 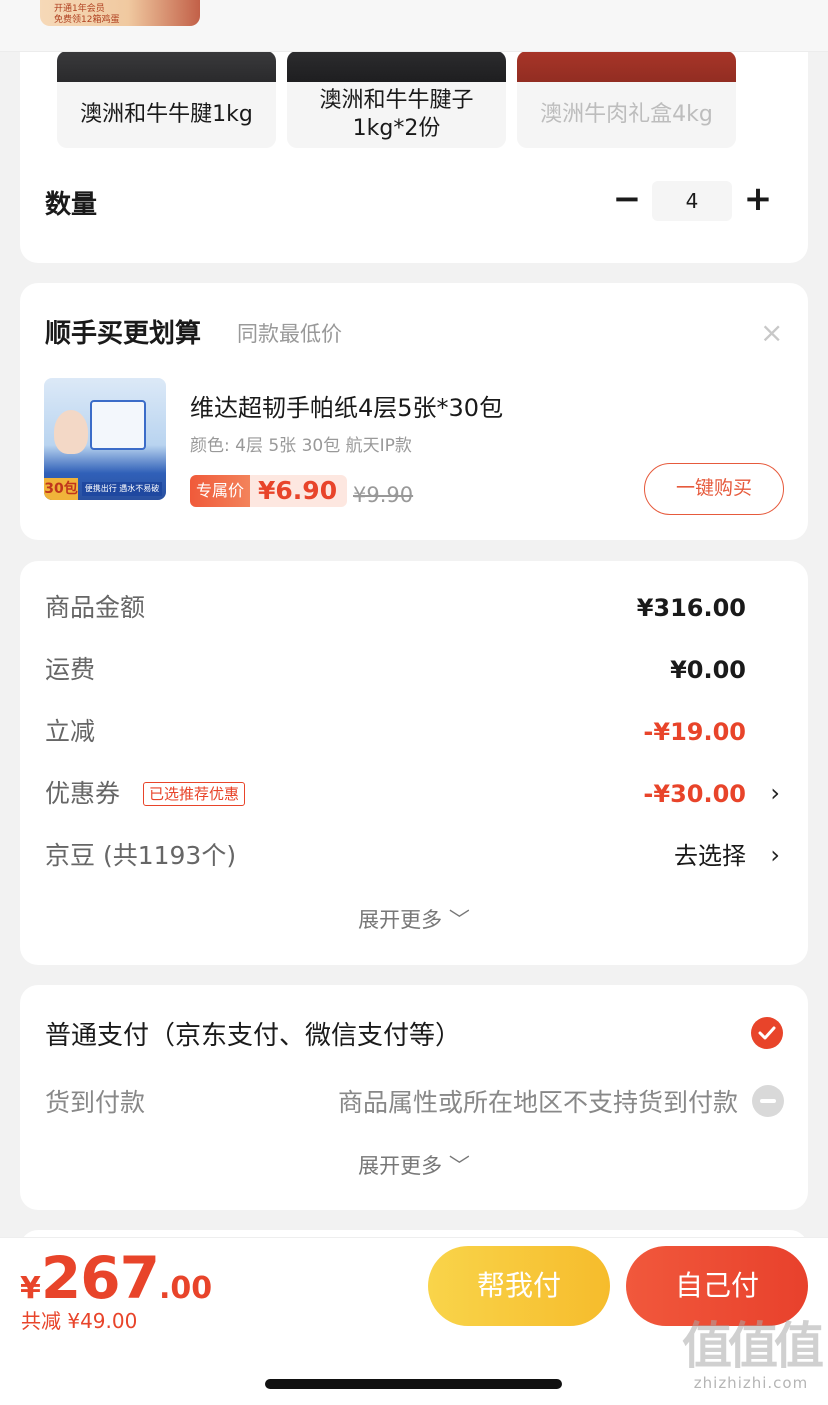 What do you see at coordinates (537, 1102) in the screenshot?
I see `cod-unavailable-note: 商品属性或所在地区不支持货到付款` at bounding box center [537, 1102].